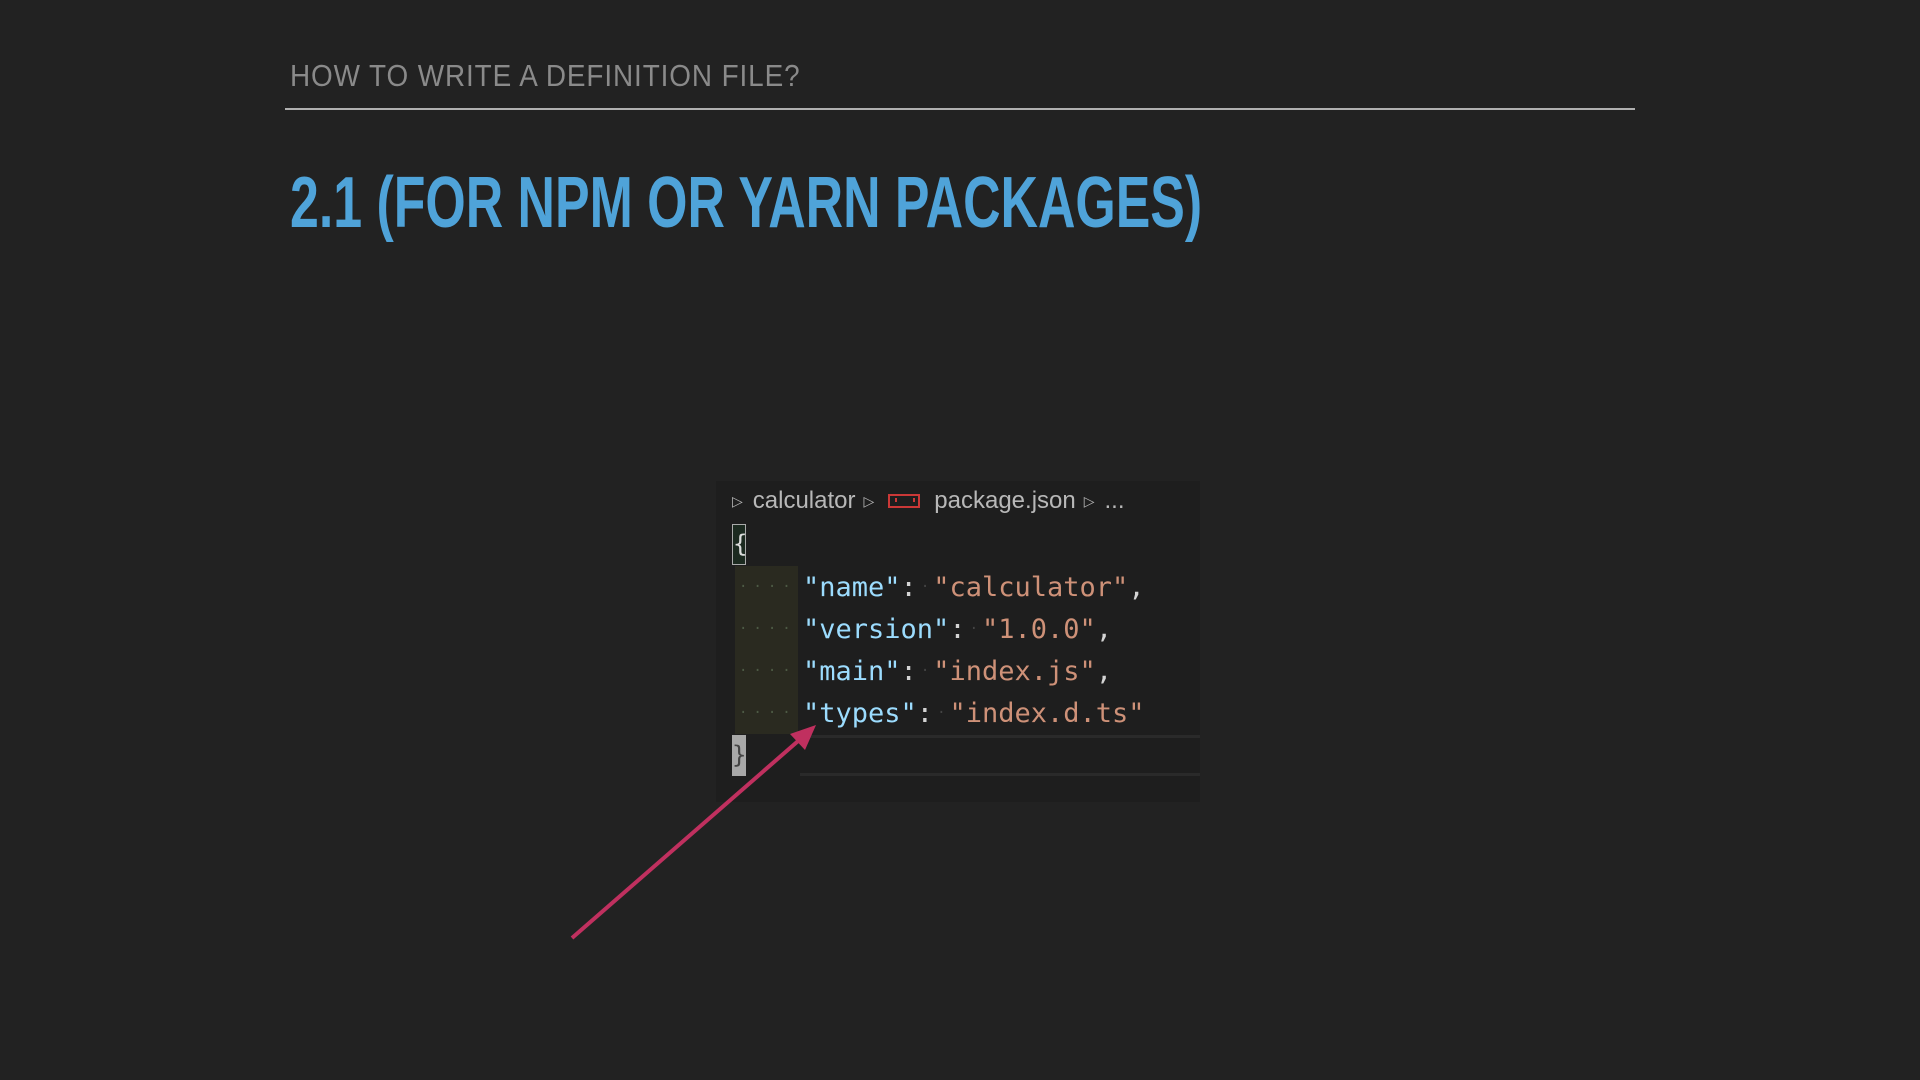 The image size is (1920, 1080). What do you see at coordinates (693, 832) in the screenshot?
I see `pointer-arrow-icon` at bounding box center [693, 832].